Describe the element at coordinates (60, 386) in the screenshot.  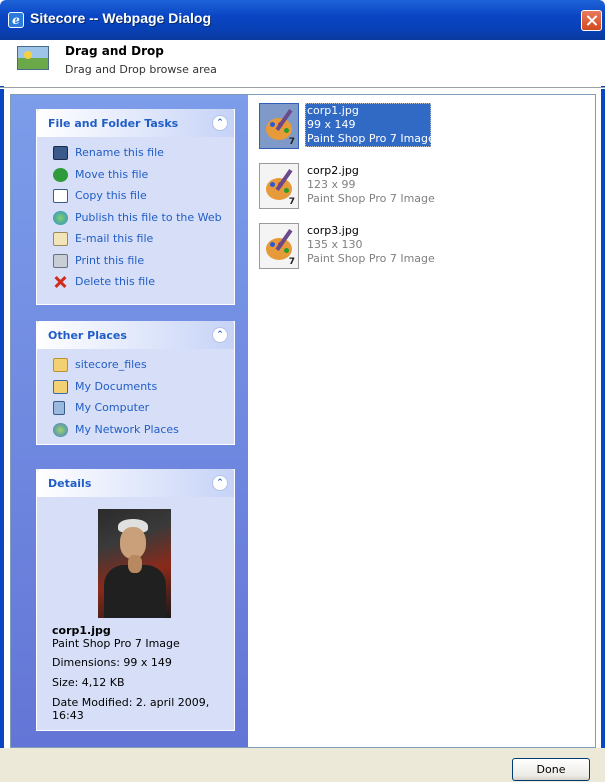
I see `my-documents-icon` at that location.